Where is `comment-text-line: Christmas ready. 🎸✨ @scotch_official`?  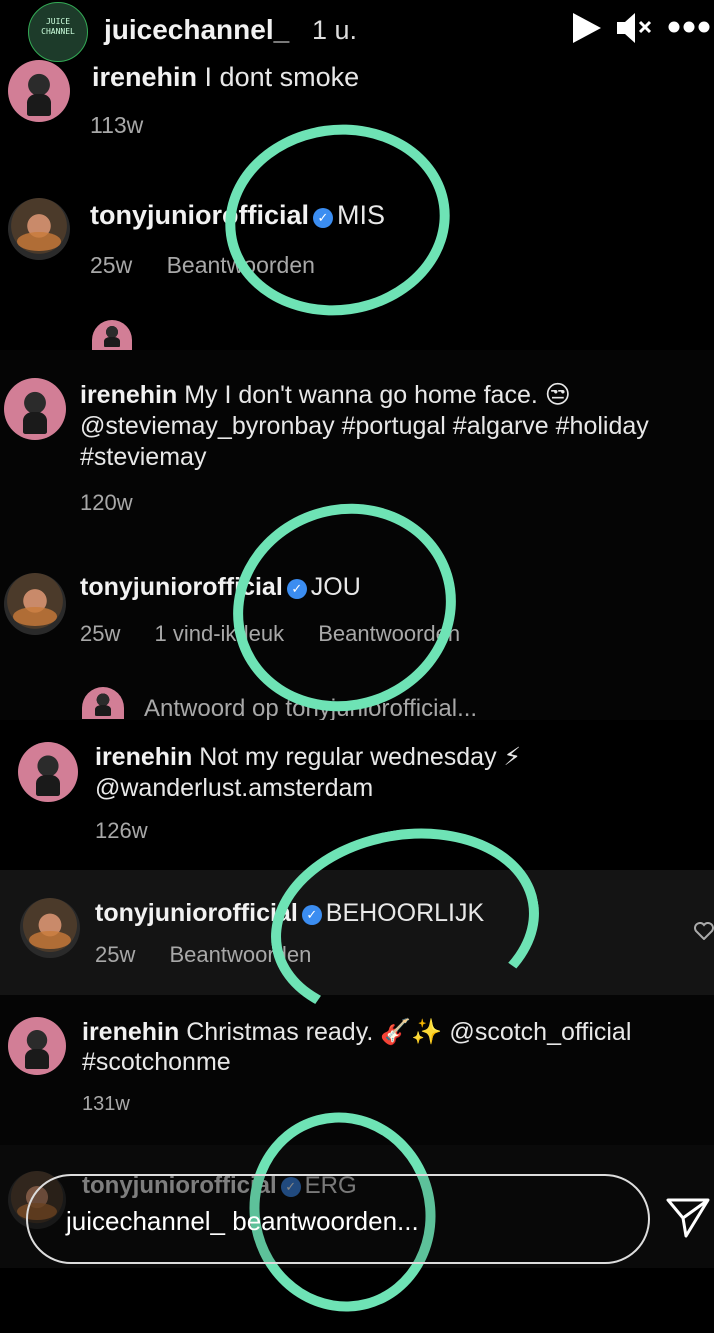 comment-text-line: Christmas ready. 🎸✨ @scotch_official is located at coordinates (409, 1032).